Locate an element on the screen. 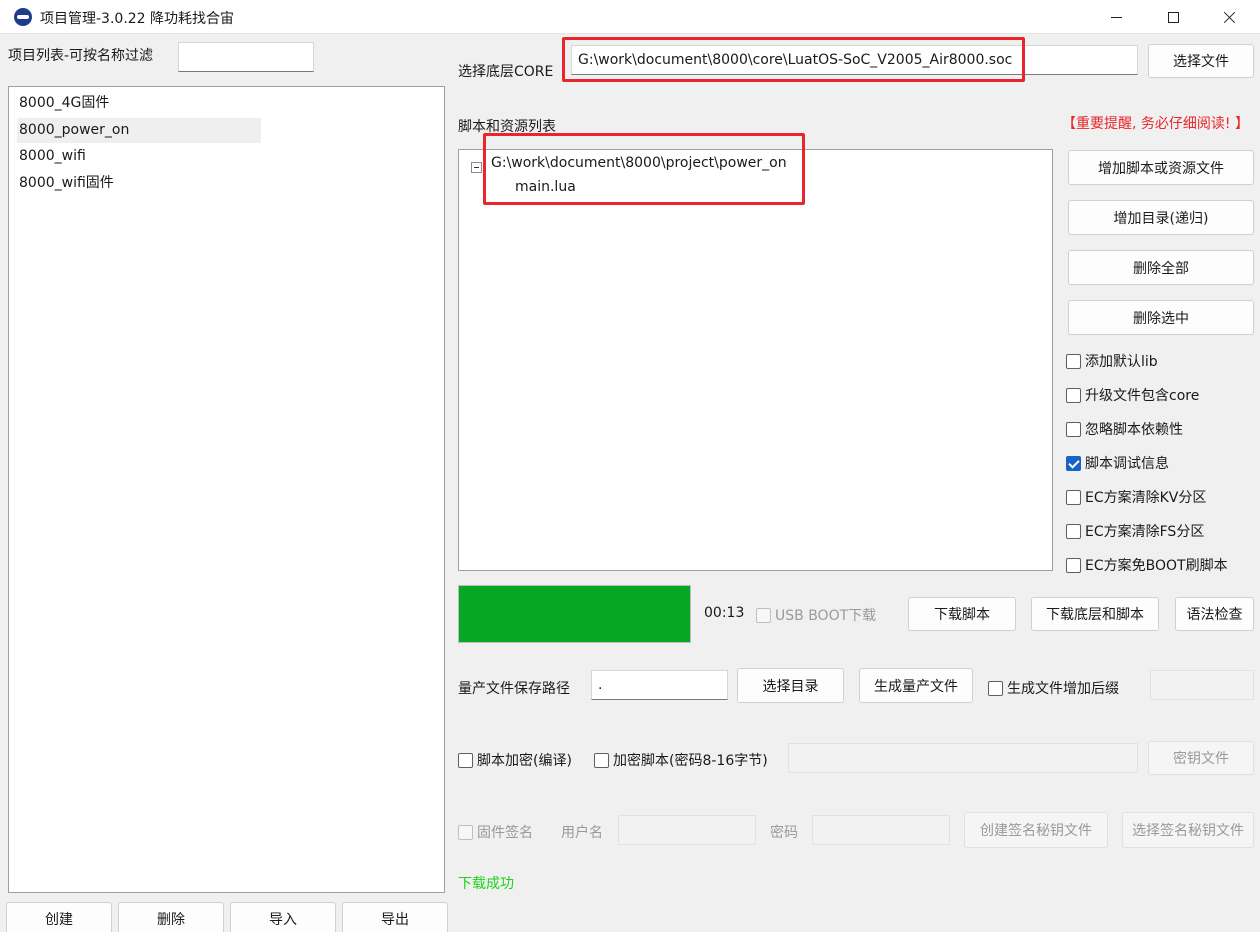  collapse-icon is located at coordinates (476, 167).